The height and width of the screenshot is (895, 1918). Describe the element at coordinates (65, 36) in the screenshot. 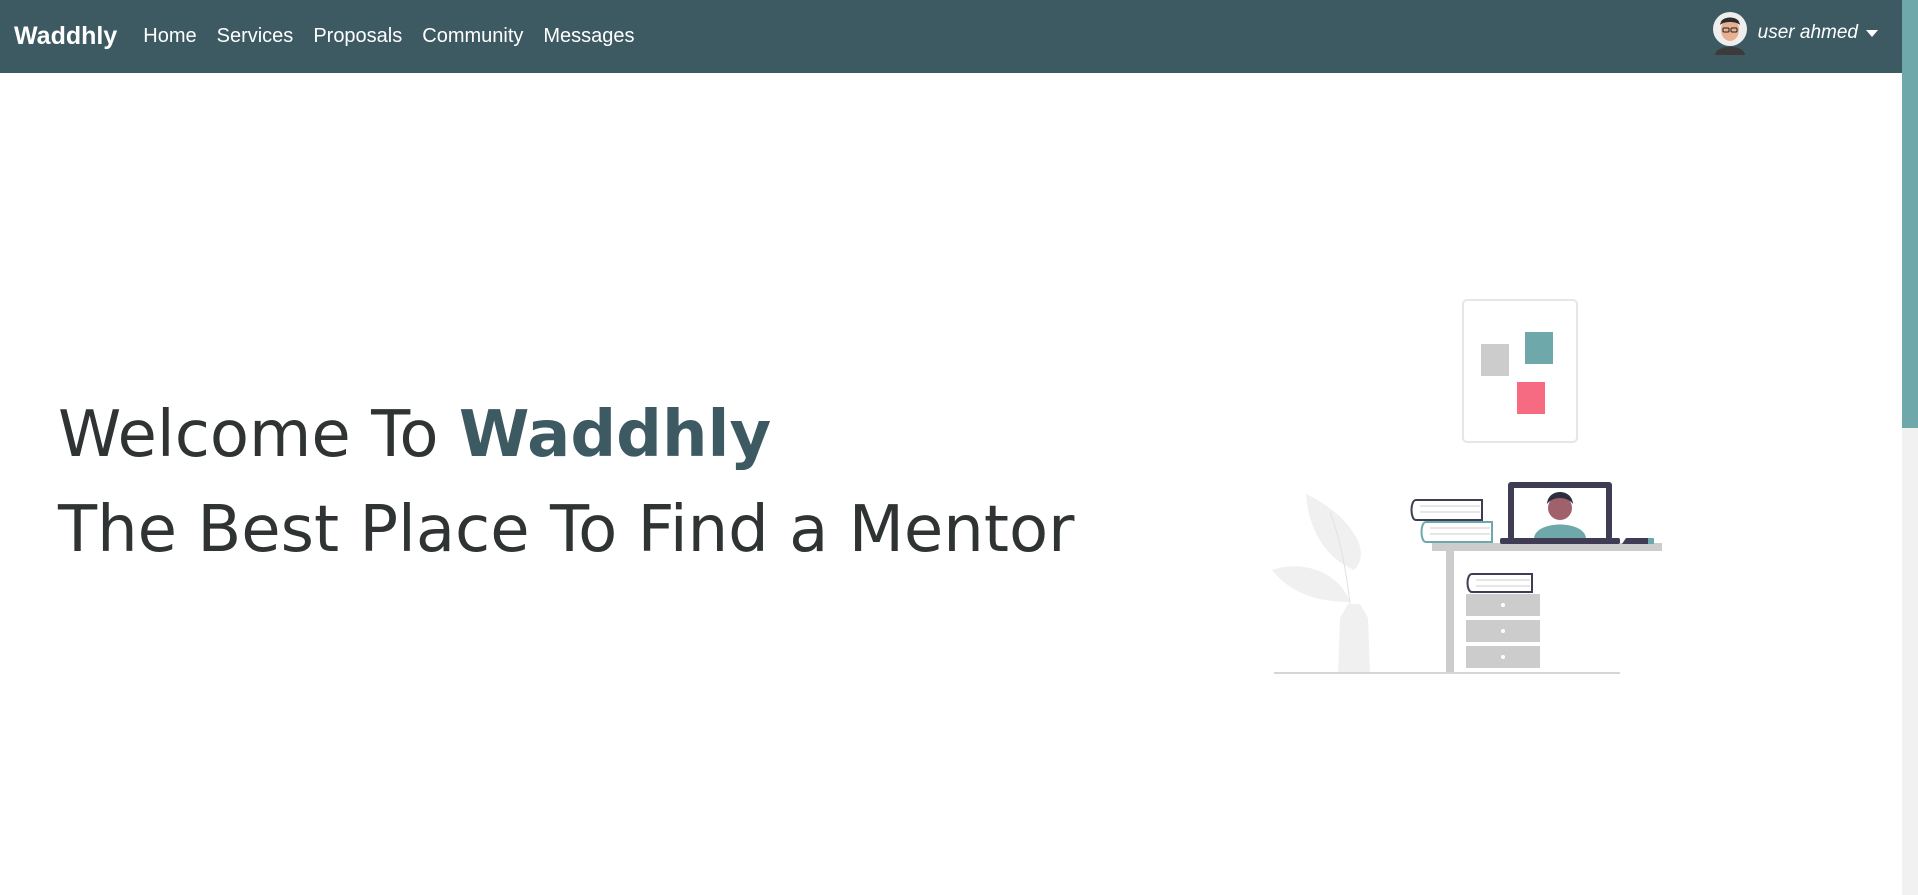

I see `brand-logo: Waddhly` at that location.